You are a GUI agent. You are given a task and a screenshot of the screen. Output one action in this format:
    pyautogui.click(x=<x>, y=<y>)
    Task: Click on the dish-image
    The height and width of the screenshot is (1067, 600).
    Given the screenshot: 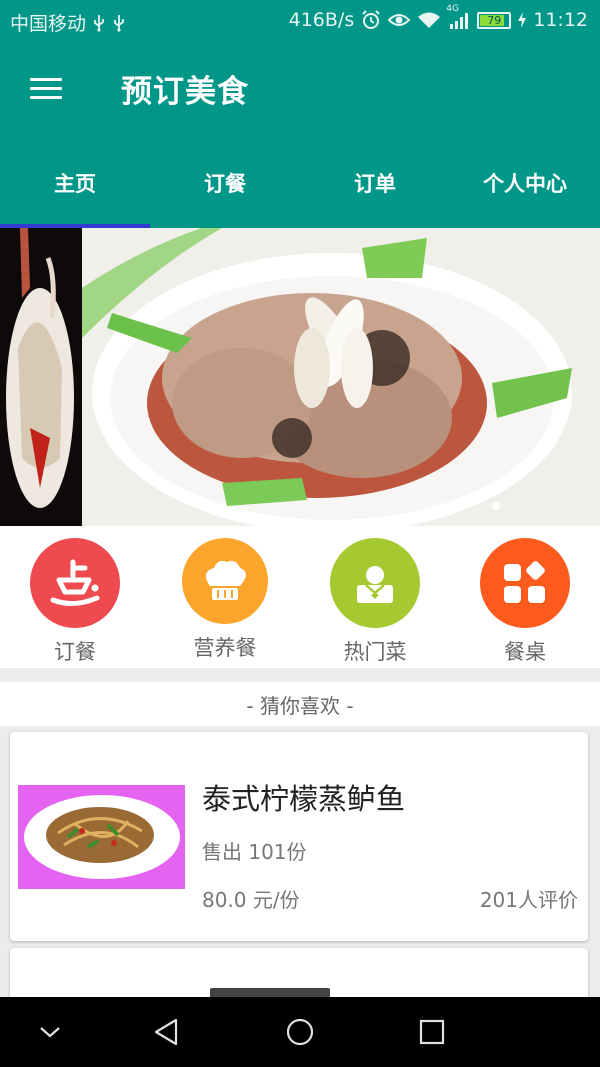 What is the action you would take?
    pyautogui.click(x=101, y=837)
    